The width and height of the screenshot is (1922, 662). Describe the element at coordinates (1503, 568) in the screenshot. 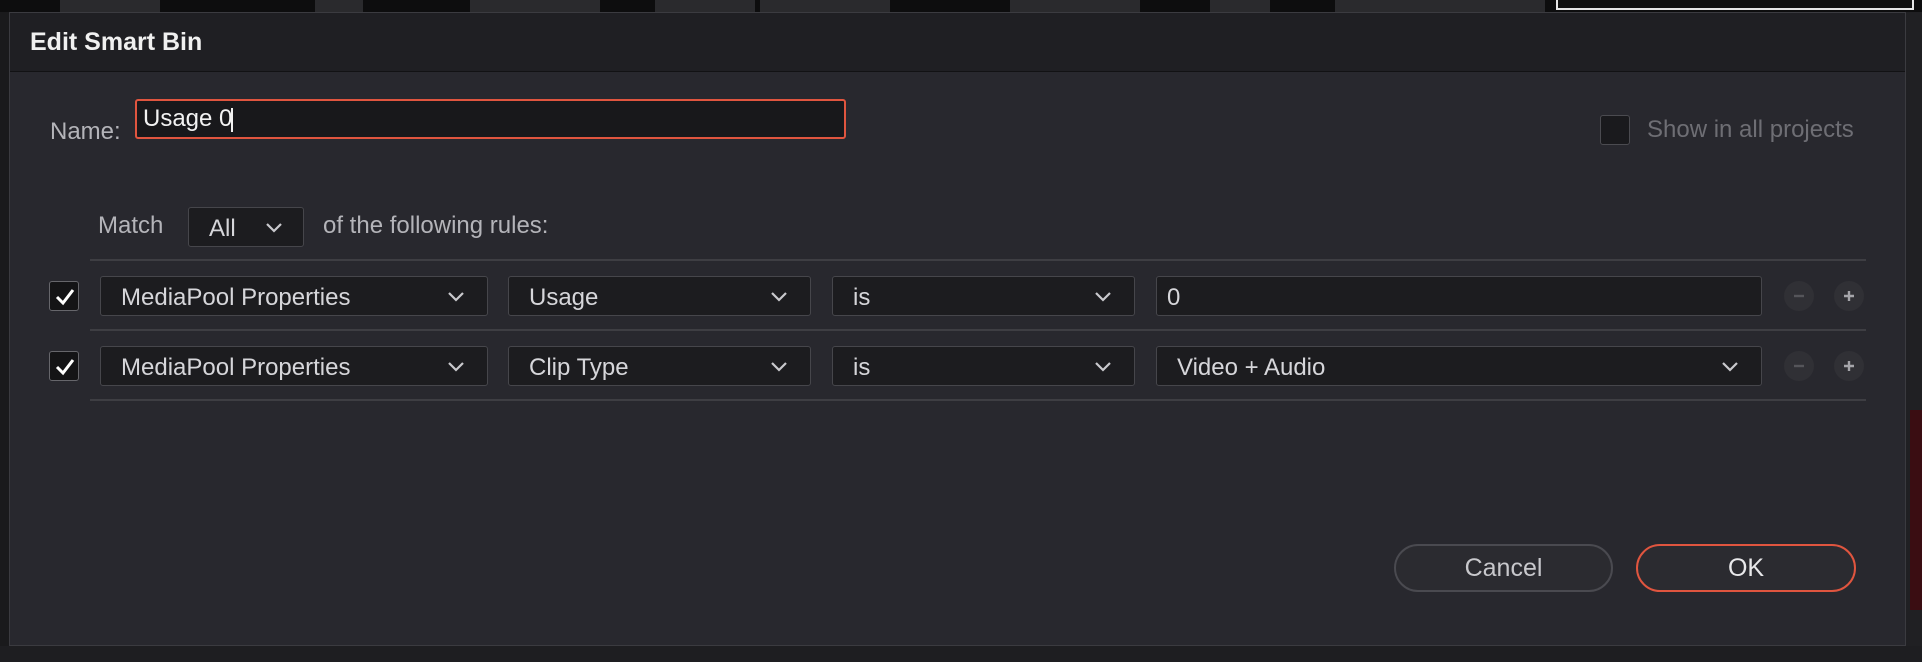

I see `cancel-button: Cancel` at that location.